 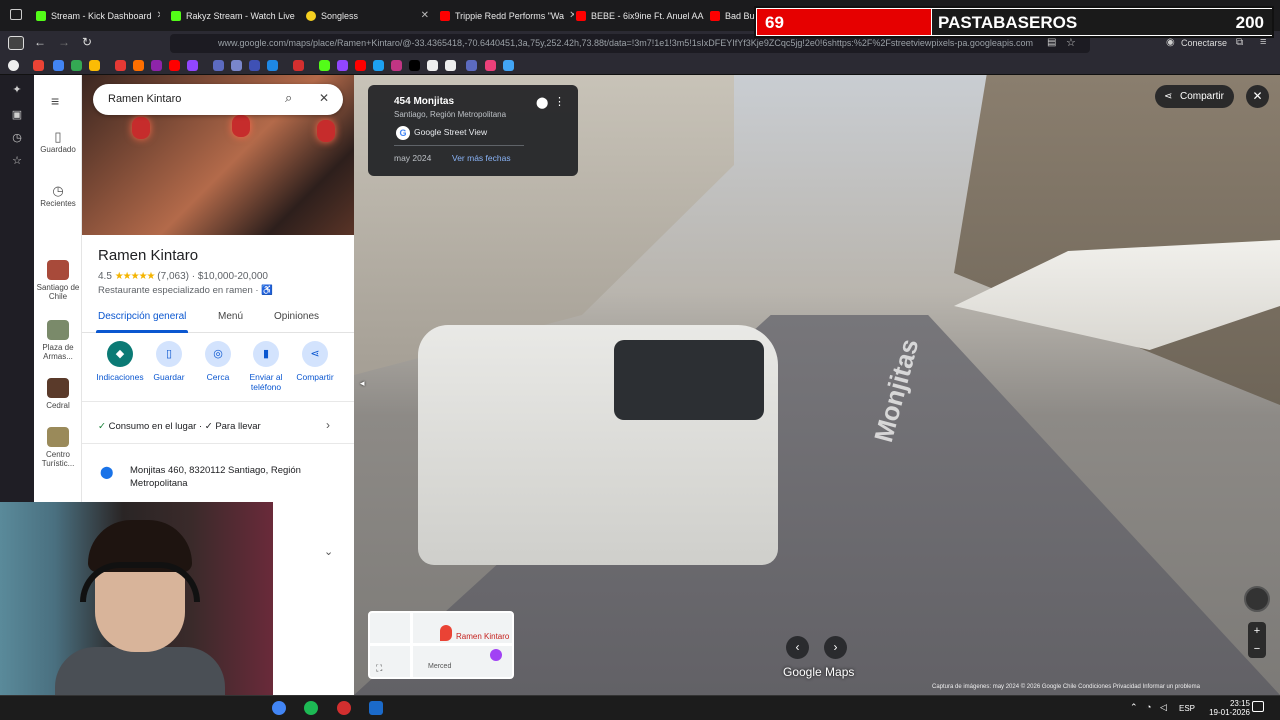 What do you see at coordinates (288, 98) in the screenshot?
I see `search-icon: ⌕` at bounding box center [288, 98].